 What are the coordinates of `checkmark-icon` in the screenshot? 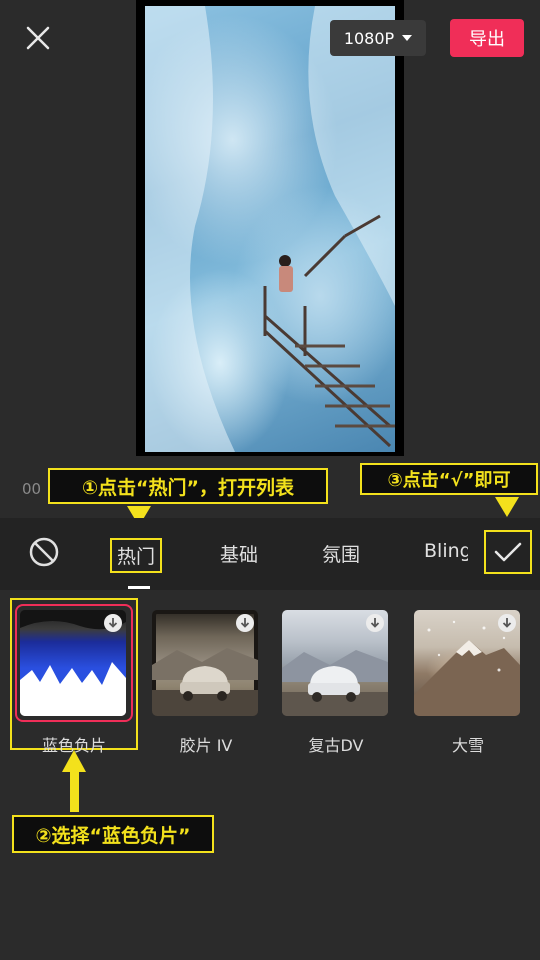 It's located at (508, 552).